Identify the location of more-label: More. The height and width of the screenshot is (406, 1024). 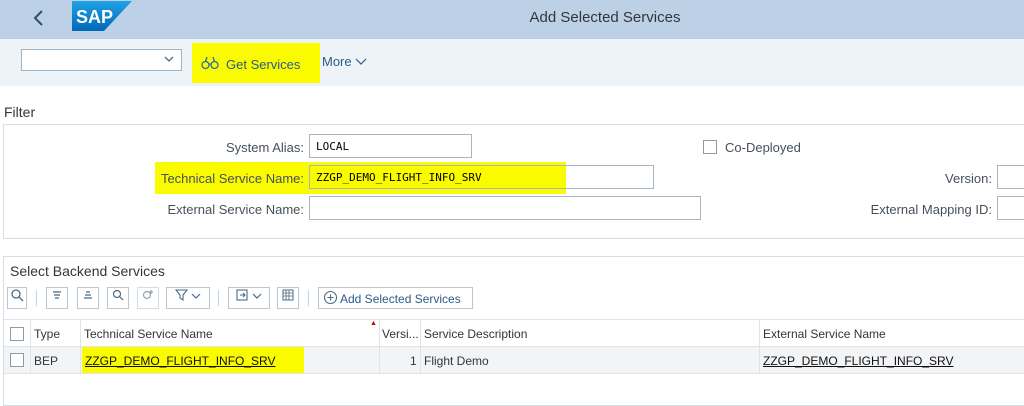
(337, 61).